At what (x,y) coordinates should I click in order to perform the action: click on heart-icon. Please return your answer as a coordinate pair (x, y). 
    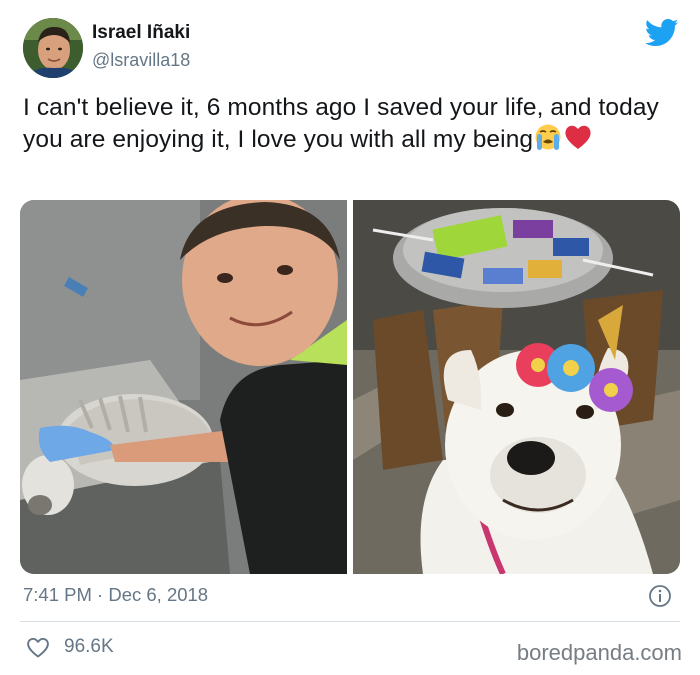
    Looking at the image, I should click on (38, 647).